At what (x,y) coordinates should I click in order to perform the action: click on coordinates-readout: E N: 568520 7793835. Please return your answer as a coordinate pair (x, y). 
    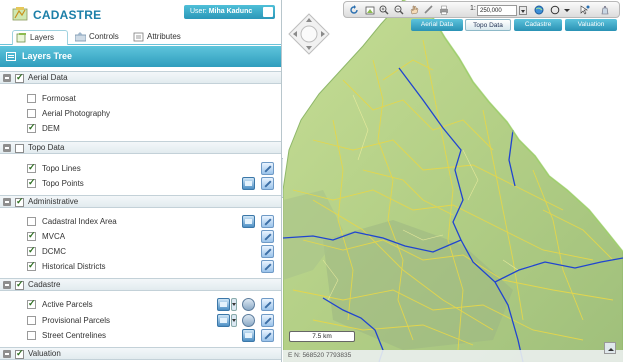
    Looking at the image, I should click on (453, 356).